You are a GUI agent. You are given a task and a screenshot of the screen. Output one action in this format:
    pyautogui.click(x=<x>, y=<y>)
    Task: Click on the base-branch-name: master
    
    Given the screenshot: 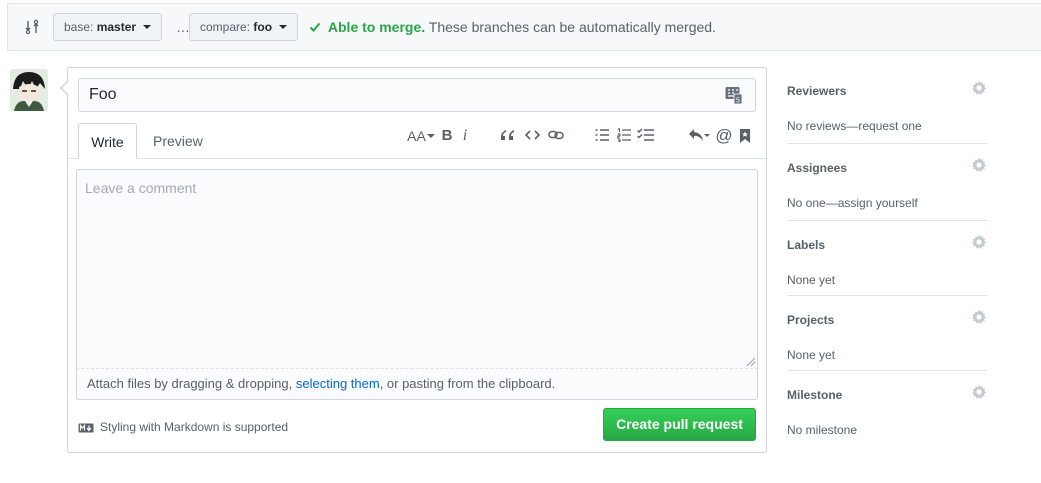 What is the action you would take?
    pyautogui.click(x=116, y=27)
    